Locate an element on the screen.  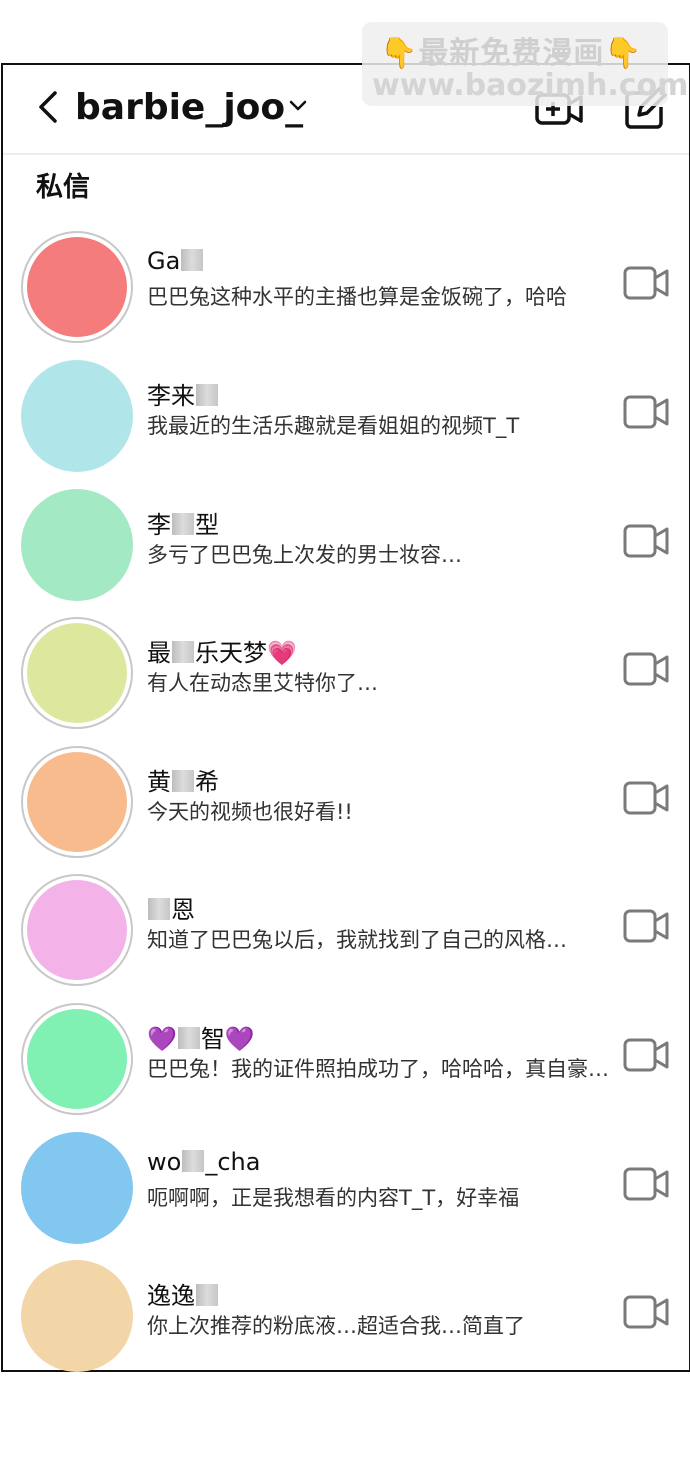
message-preview: 巴巴兔这种水平的主播也算是金饭碗了，哈哈 is located at coordinates (357, 297).